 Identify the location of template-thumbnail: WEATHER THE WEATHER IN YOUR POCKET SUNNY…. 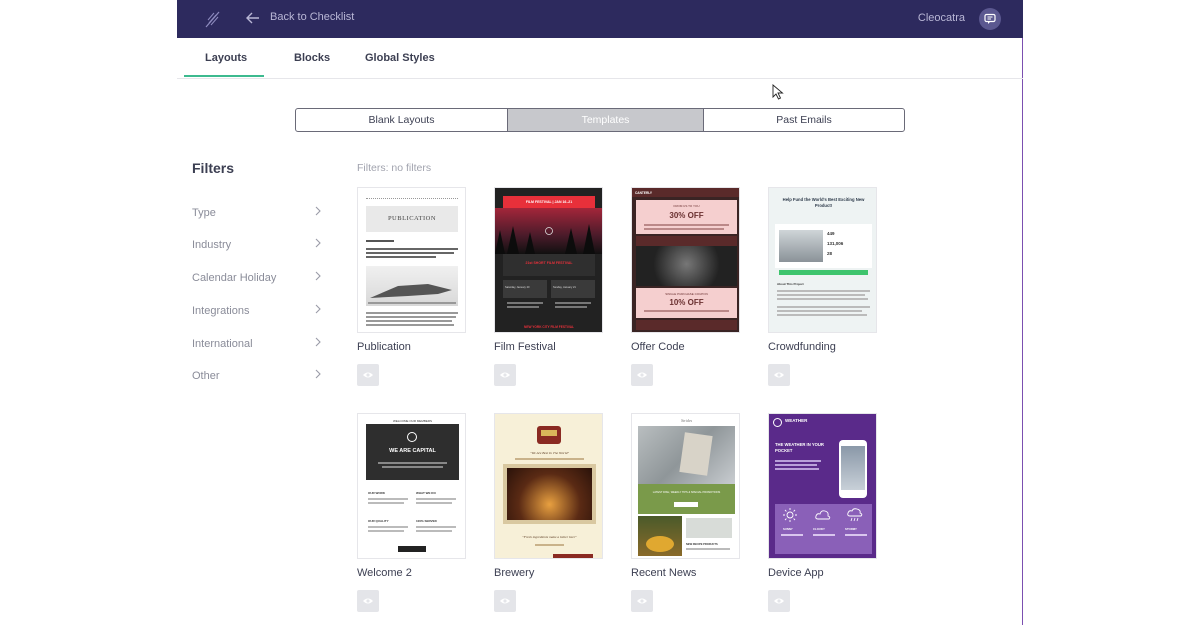
(822, 486).